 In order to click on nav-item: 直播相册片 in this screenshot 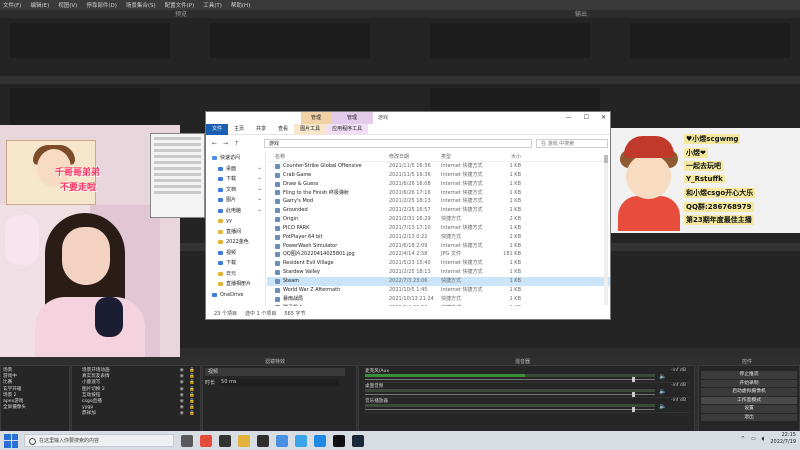, I will do `click(235, 284)`.